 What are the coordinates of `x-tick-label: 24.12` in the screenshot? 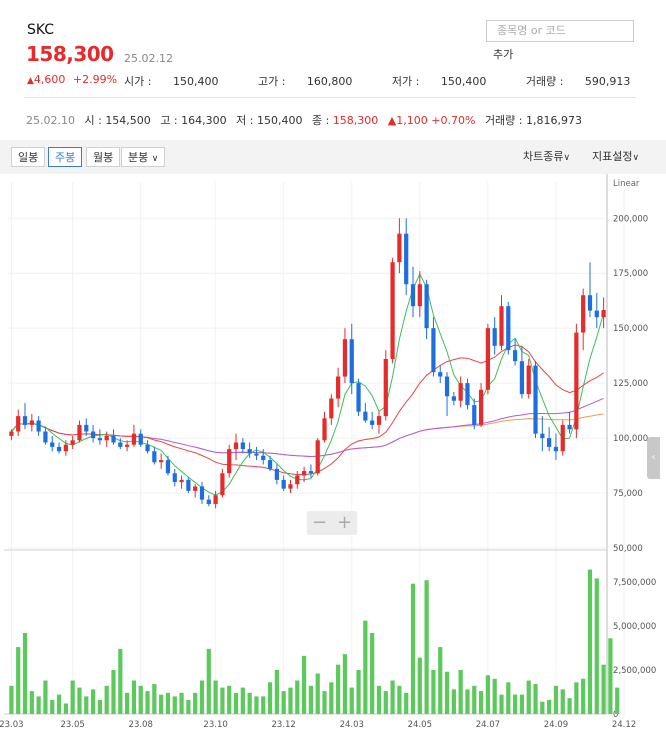 It's located at (624, 725).